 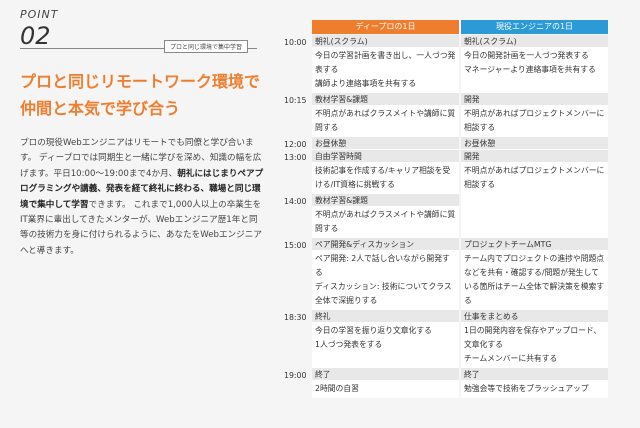 What do you see at coordinates (35, 36) in the screenshot?
I see `point-number: 02` at bounding box center [35, 36].